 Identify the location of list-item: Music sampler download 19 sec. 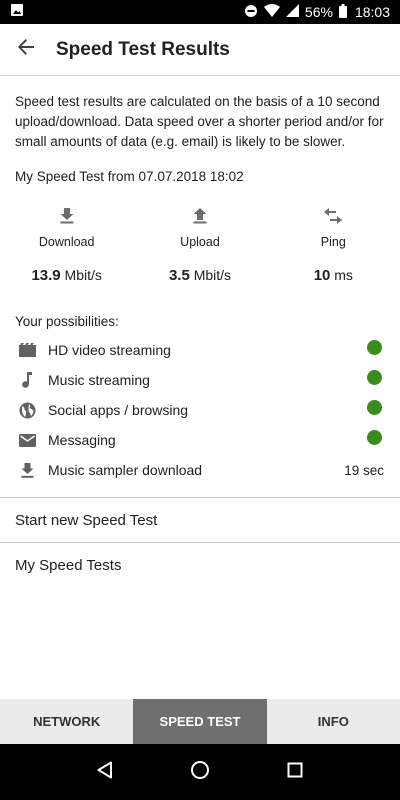
(200, 470).